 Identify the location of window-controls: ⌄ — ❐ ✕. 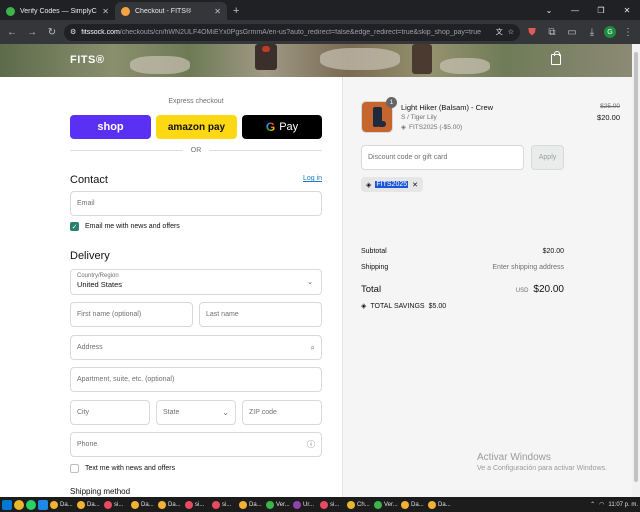
(588, 10).